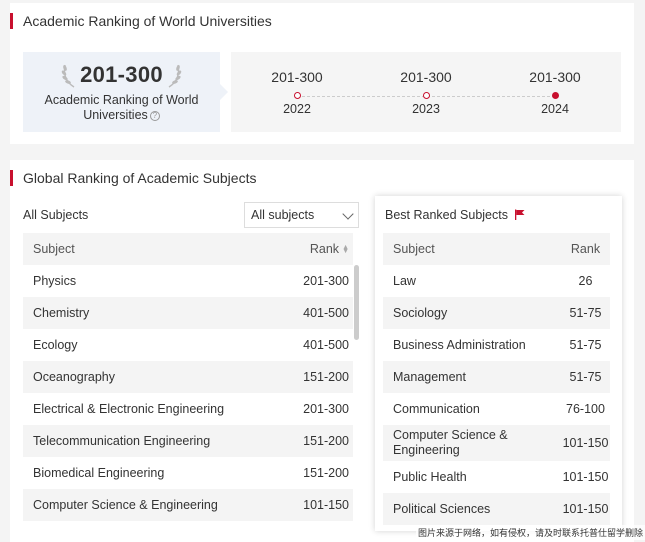 The image size is (645, 542). I want to click on subject-name: Public Health, so click(430, 477).